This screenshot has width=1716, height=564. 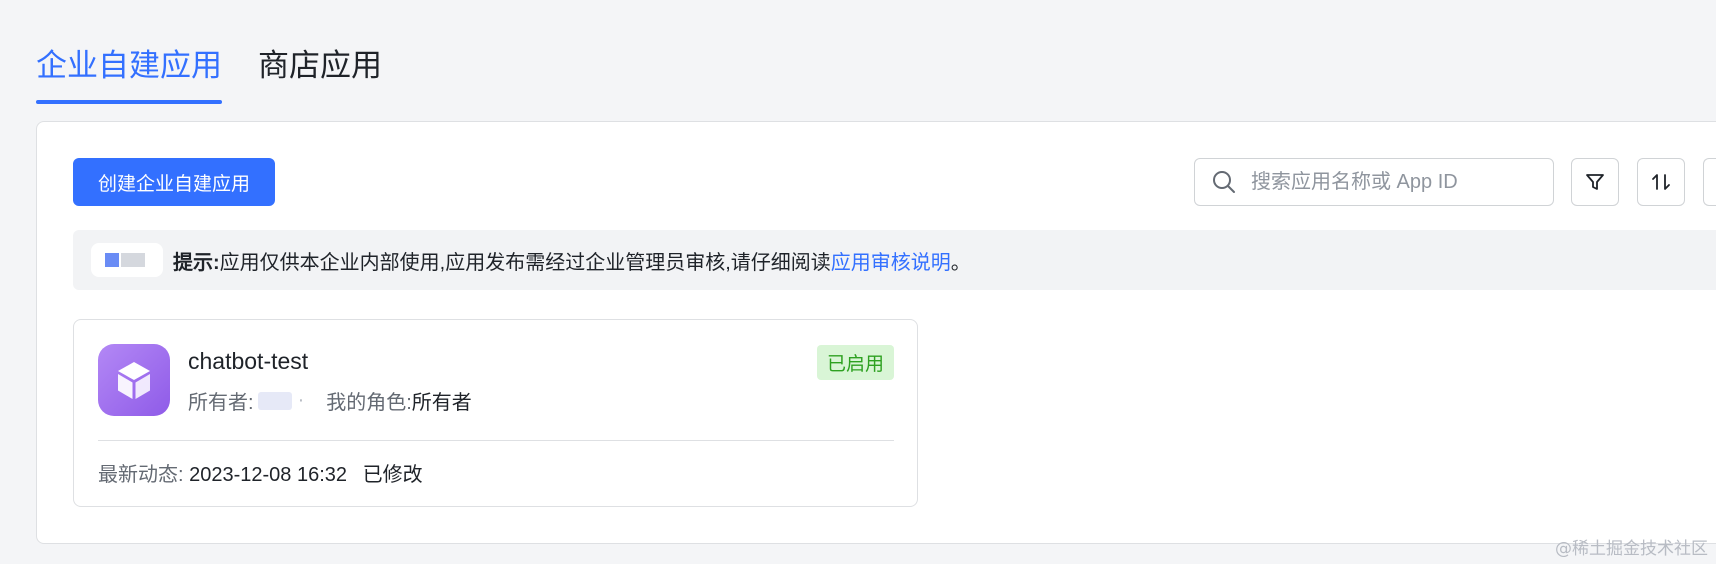 What do you see at coordinates (134, 380) in the screenshot?
I see `app-cube-icon` at bounding box center [134, 380].